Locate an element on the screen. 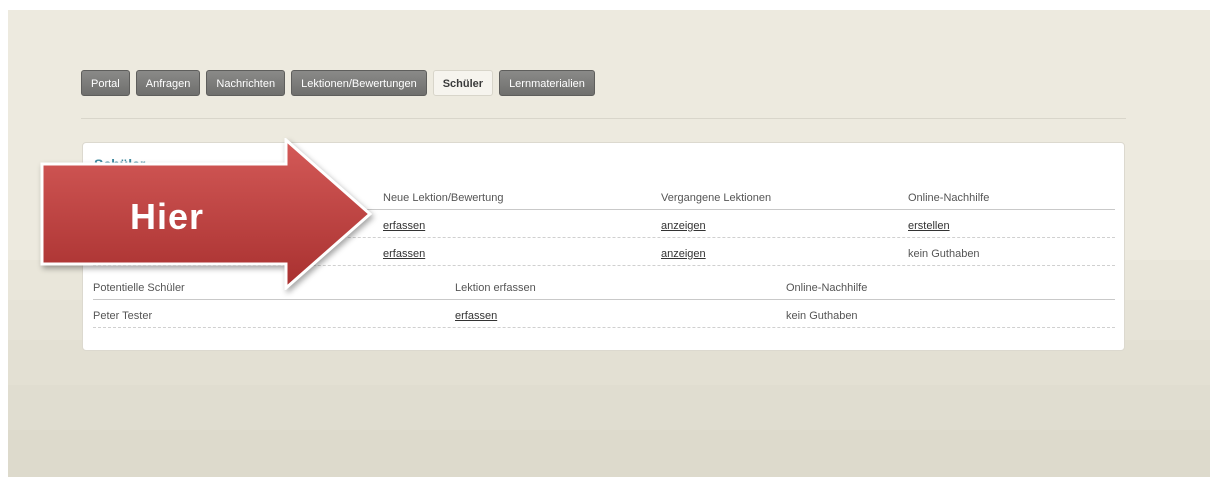 Image resolution: width=1210 pixels, height=477 pixels. online-tutoring-create-link: erstellen is located at coordinates (929, 226).